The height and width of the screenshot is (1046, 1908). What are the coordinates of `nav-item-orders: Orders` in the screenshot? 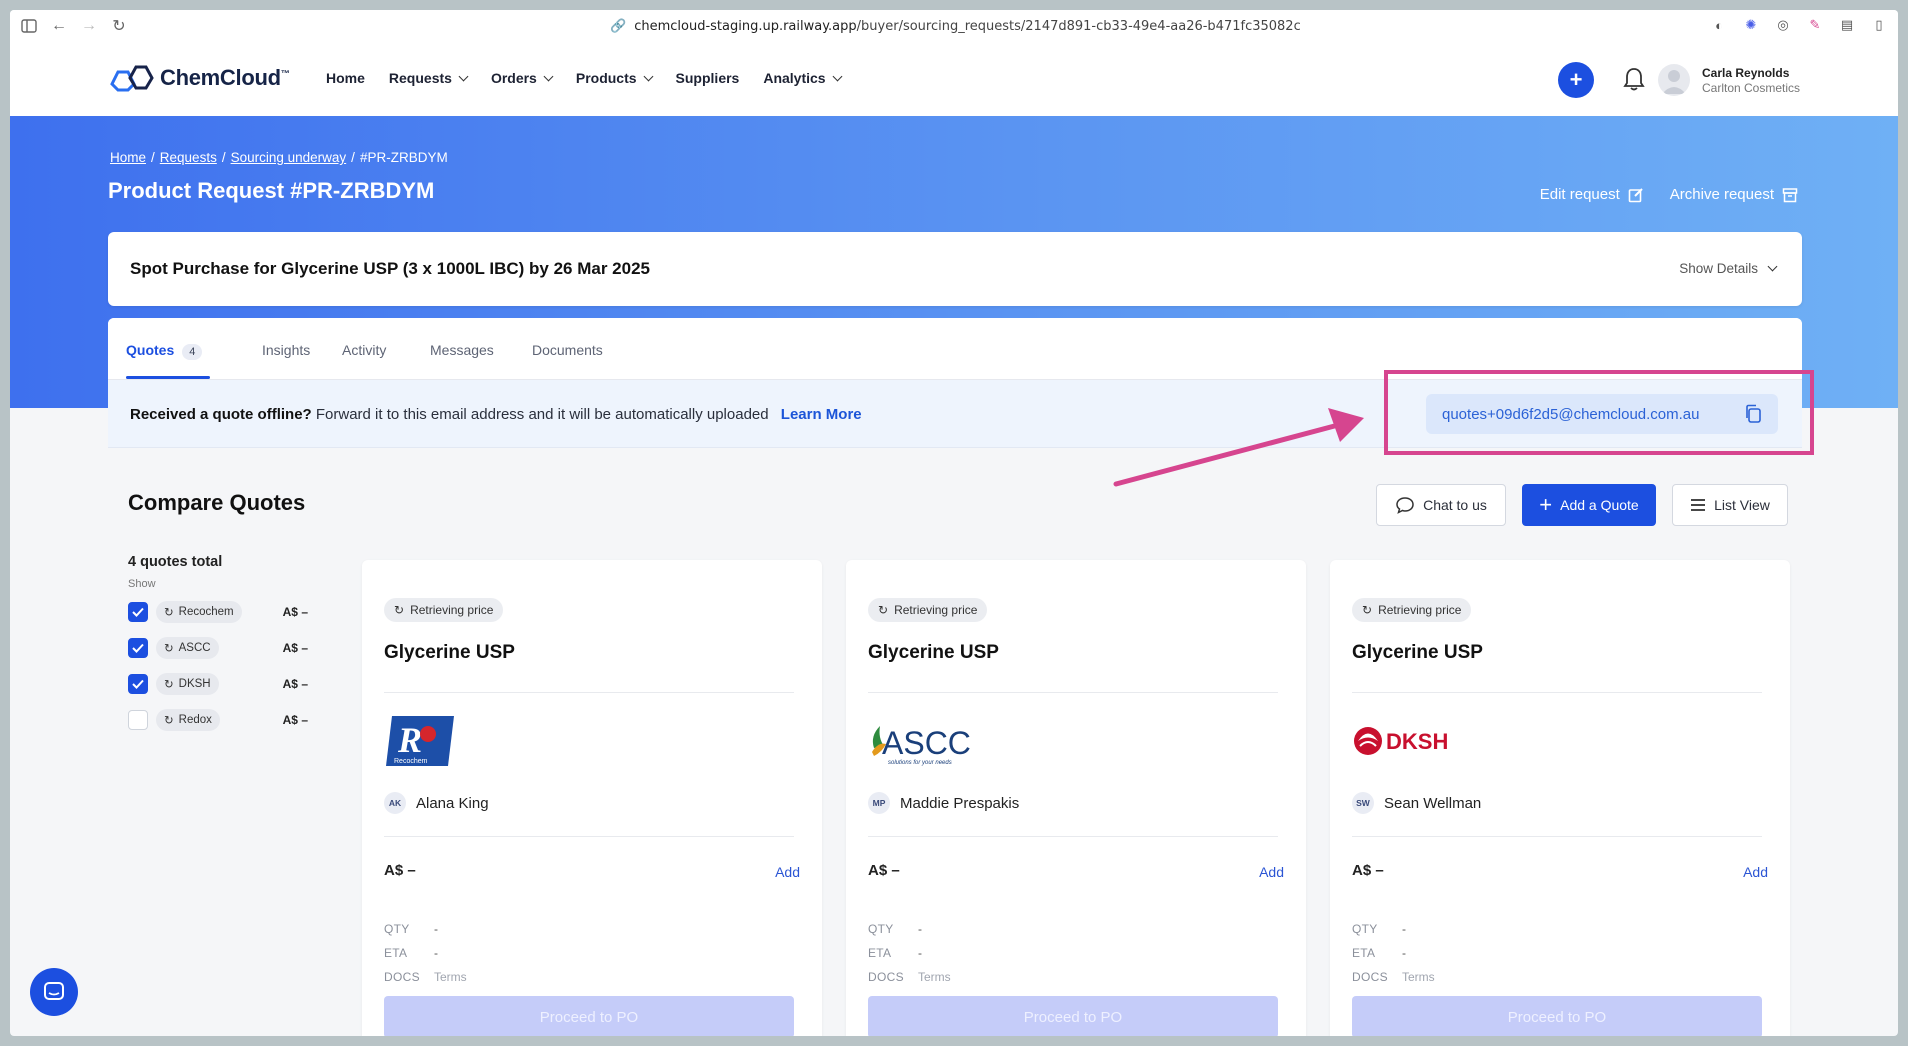 It's located at (522, 78).